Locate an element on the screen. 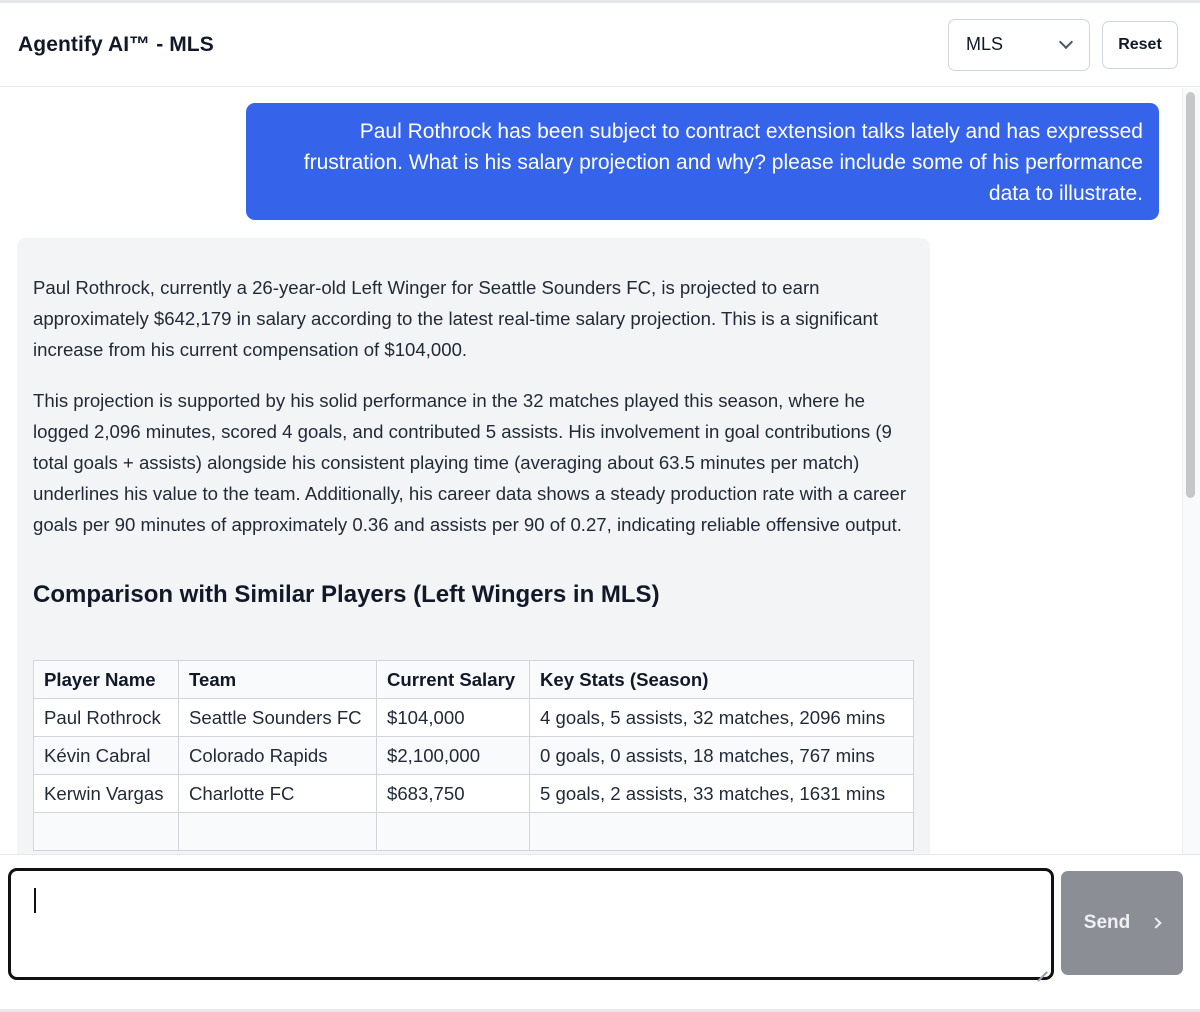 The height and width of the screenshot is (1012, 1200). table-cell: Colorado Rapids is located at coordinates (277, 755).